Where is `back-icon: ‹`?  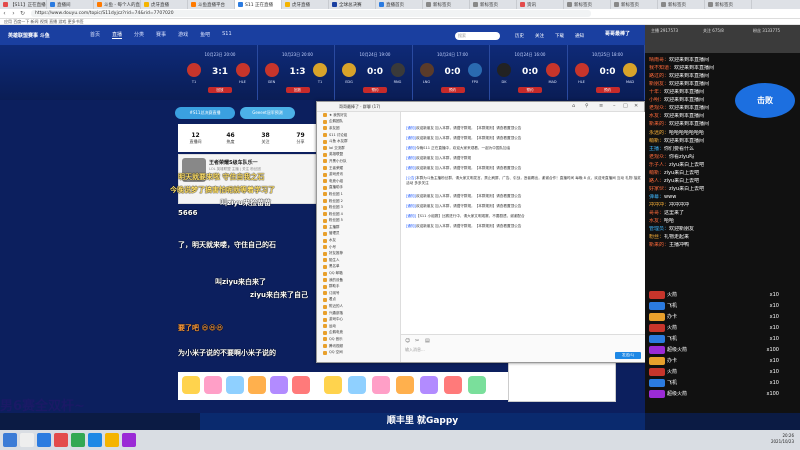 back-icon: ‹ is located at coordinates (4, 13).